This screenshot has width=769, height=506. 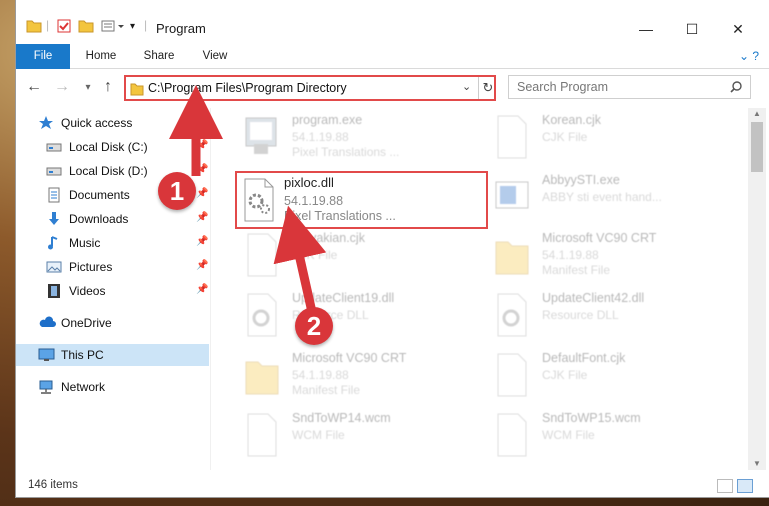 I want to click on file-item: UpdateClient19.dll Resource DLL, so click(x=360, y=316).